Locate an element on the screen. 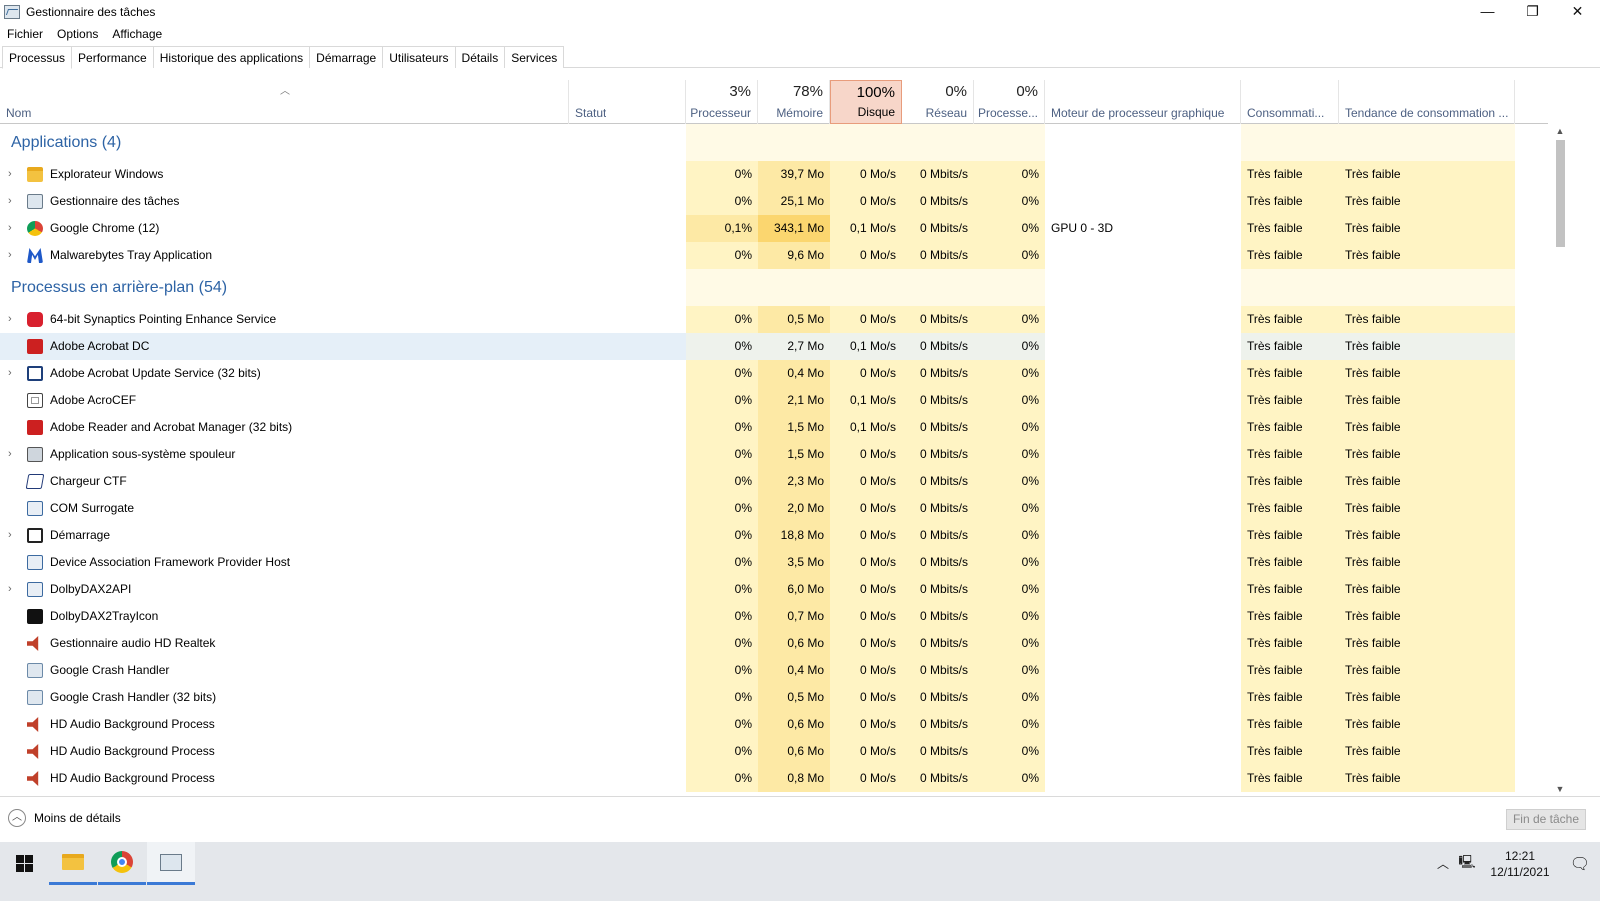  power-trend-cell: Très faible is located at coordinates (1427, 697).